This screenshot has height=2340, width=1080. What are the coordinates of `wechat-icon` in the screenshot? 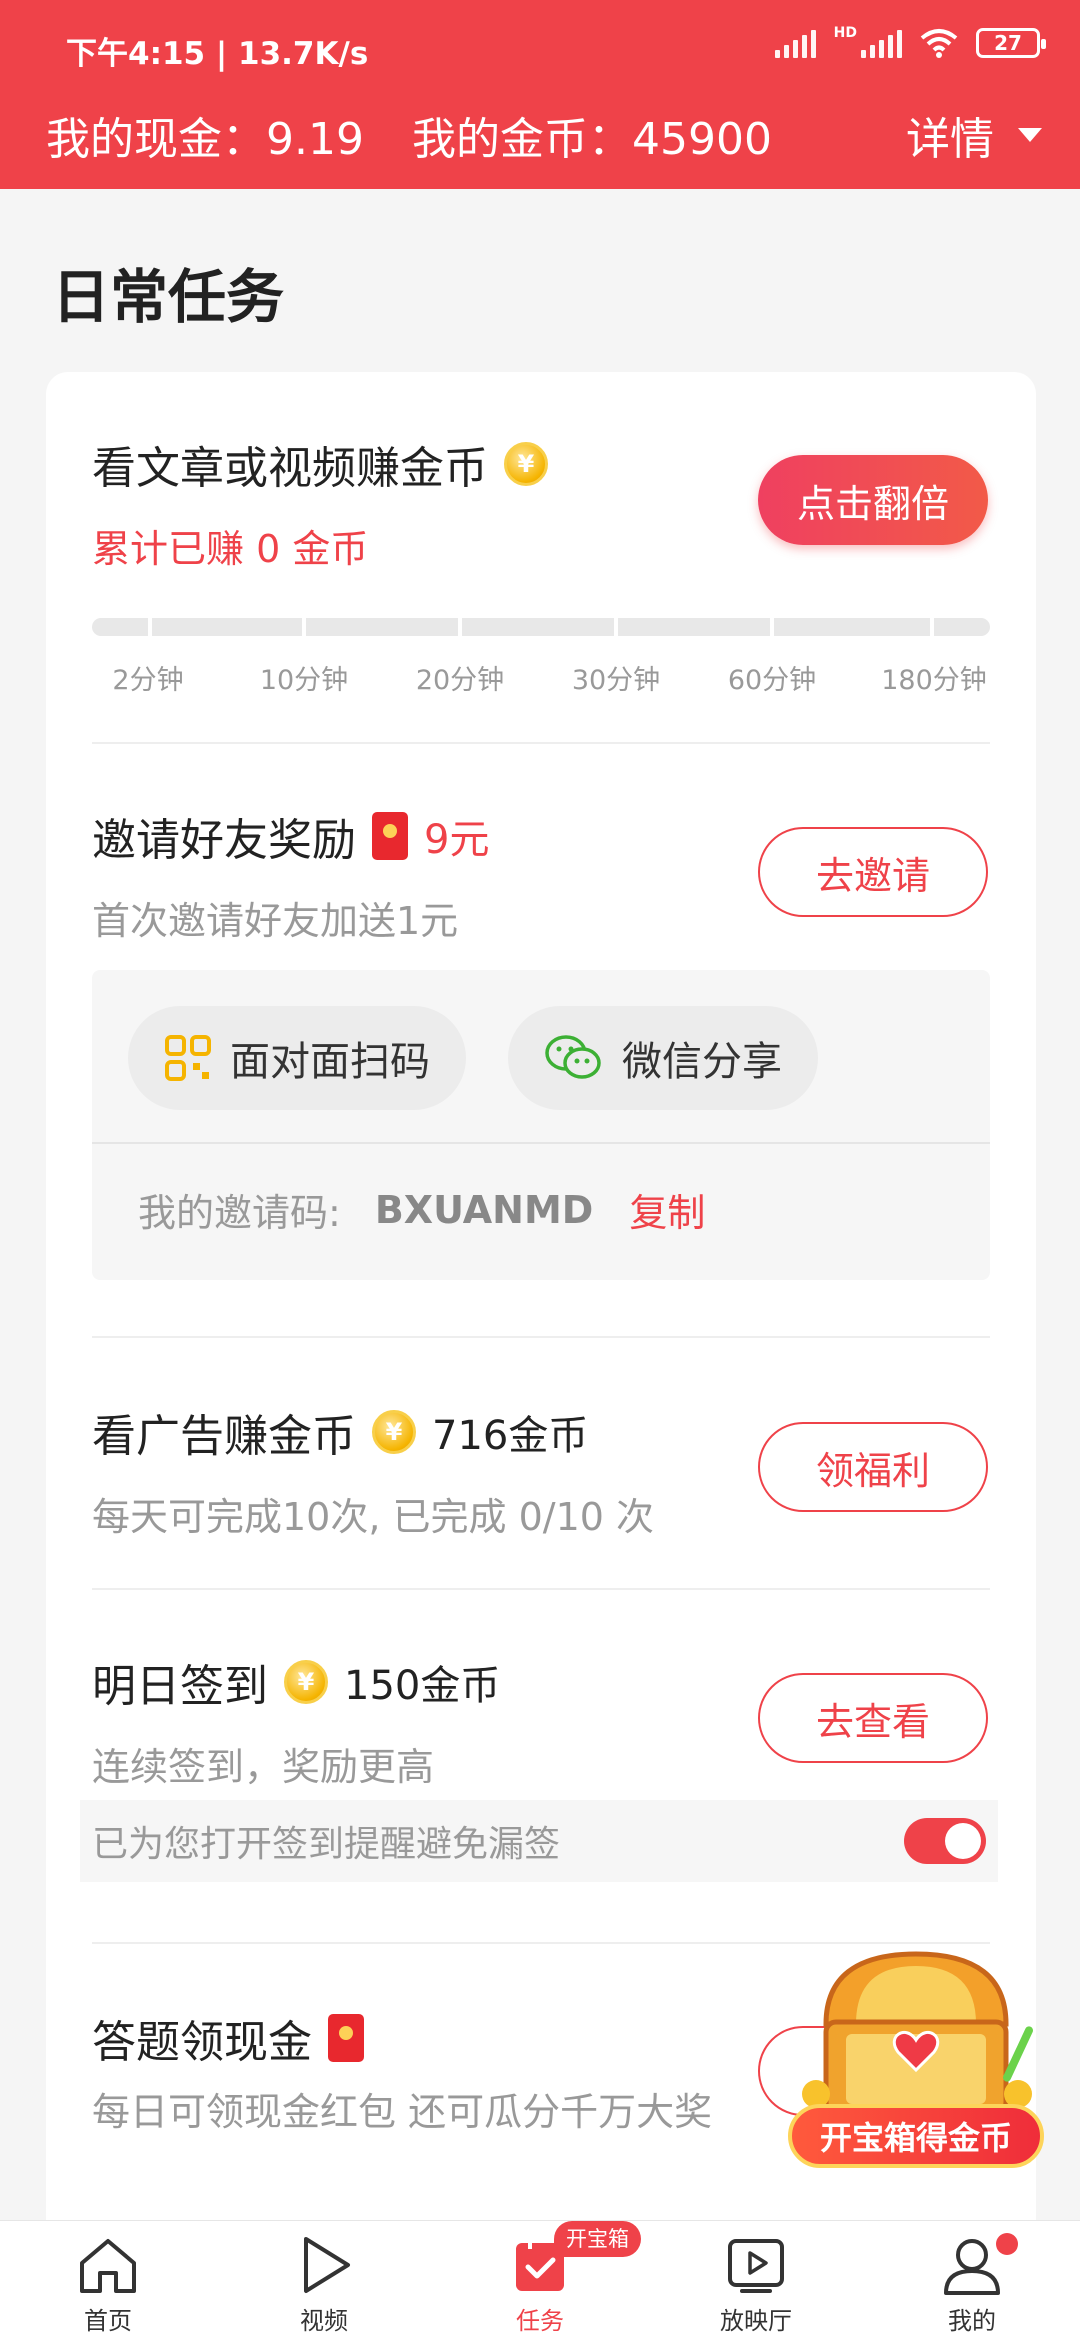 It's located at (573, 1057).